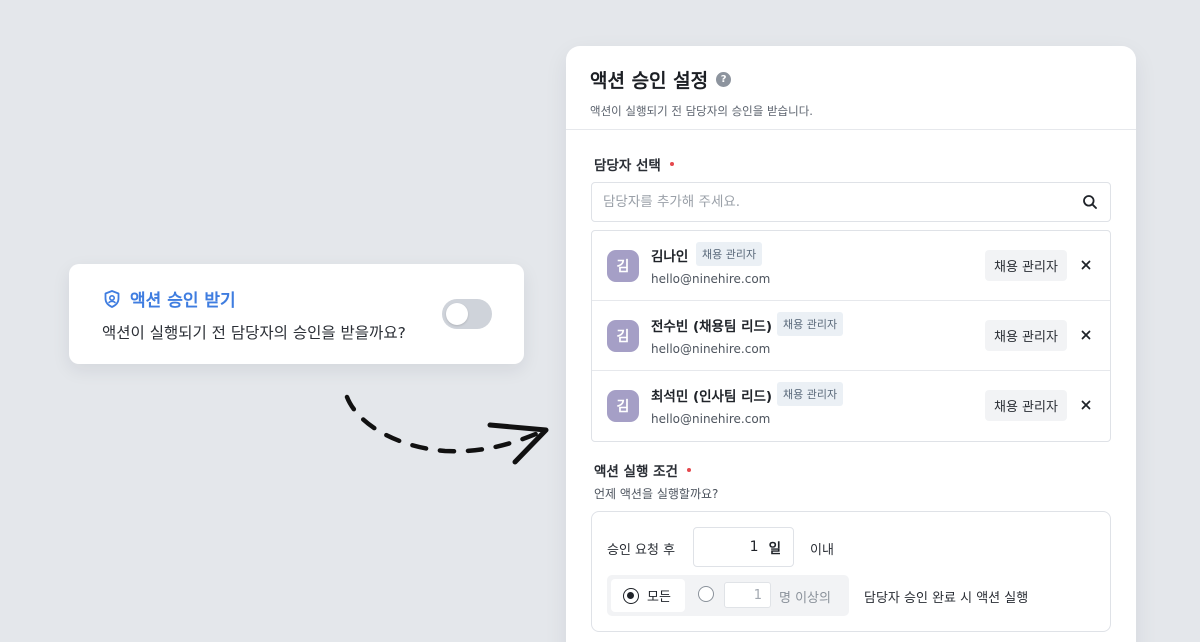 This screenshot has height=642, width=1200. What do you see at coordinates (754, 547) in the screenshot?
I see `days-value: 1` at bounding box center [754, 547].